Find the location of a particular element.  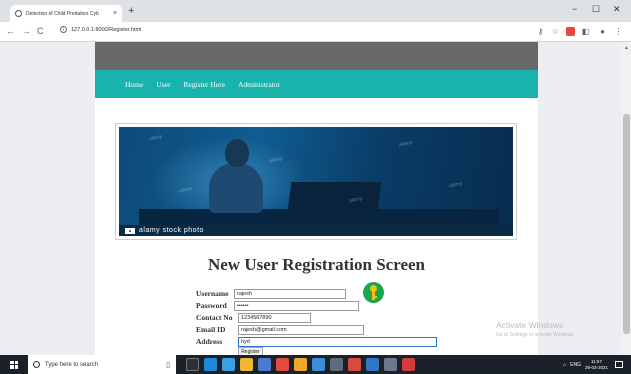

address-field: hyd is located at coordinates (337, 341).